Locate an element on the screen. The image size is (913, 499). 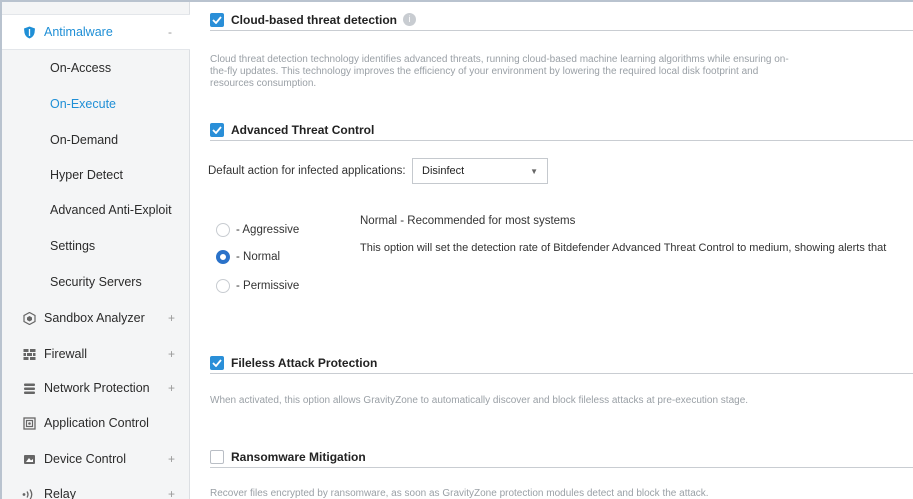
app-control-icon is located at coordinates (29, 423).